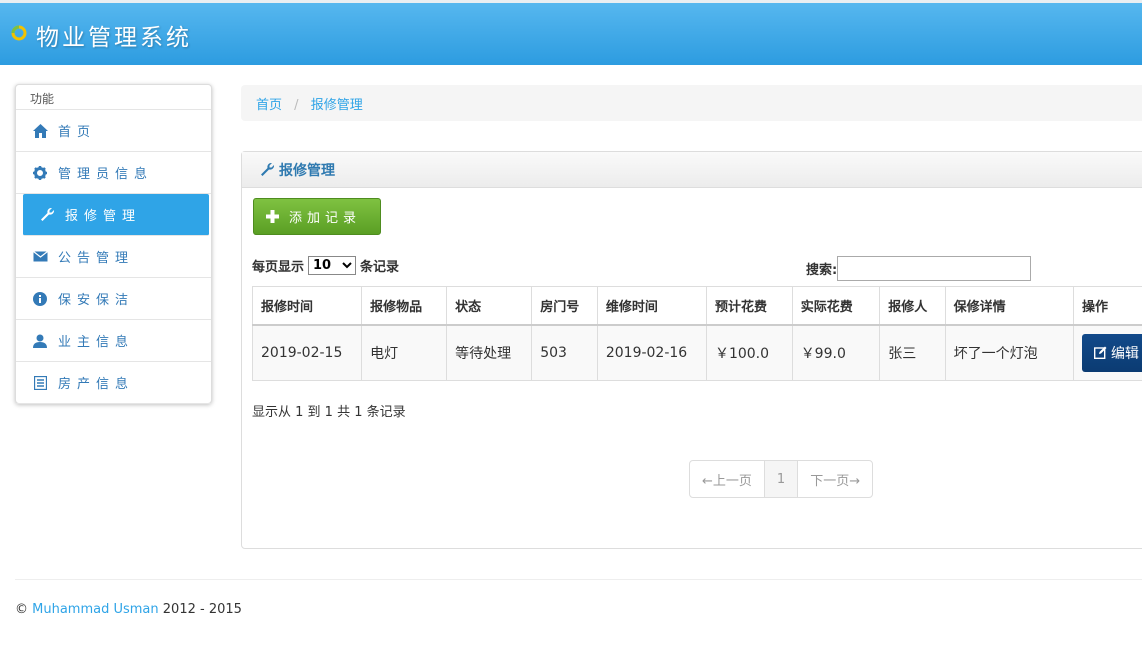 The height and width of the screenshot is (660, 1142). I want to click on sidebar-item-security: 保安保洁, so click(113, 299).